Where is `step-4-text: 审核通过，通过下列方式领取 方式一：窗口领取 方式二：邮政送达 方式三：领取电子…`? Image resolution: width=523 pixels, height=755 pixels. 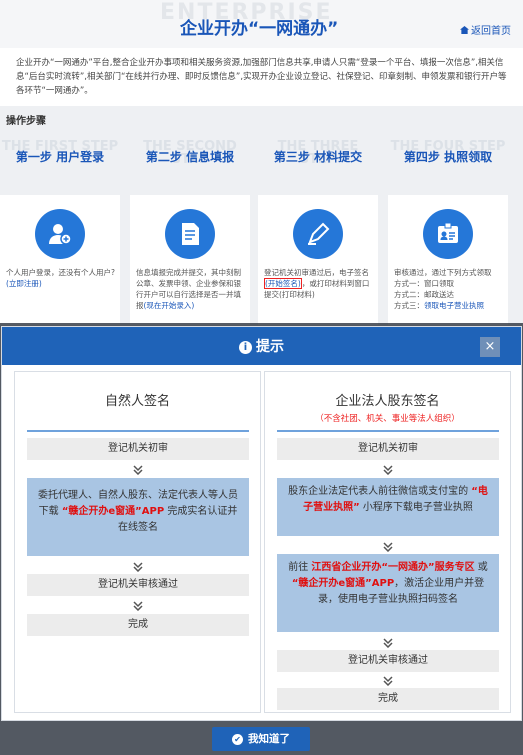
step-4-text: 审核通过，通过下列方式领取 方式一：窗口领取 方式二：邮政送达 方式三：领取电子… is located at coordinates (449, 289).